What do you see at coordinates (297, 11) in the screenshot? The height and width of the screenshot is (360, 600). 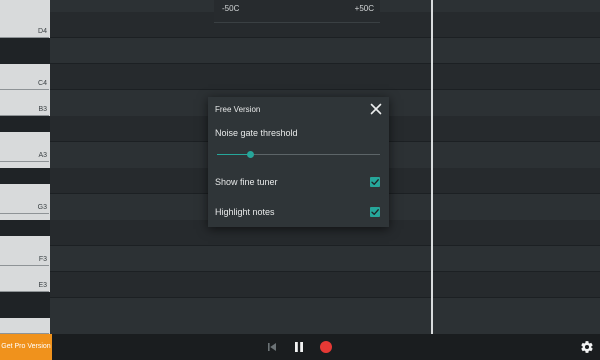 I see `fine-tuner: -50C +50C` at bounding box center [297, 11].